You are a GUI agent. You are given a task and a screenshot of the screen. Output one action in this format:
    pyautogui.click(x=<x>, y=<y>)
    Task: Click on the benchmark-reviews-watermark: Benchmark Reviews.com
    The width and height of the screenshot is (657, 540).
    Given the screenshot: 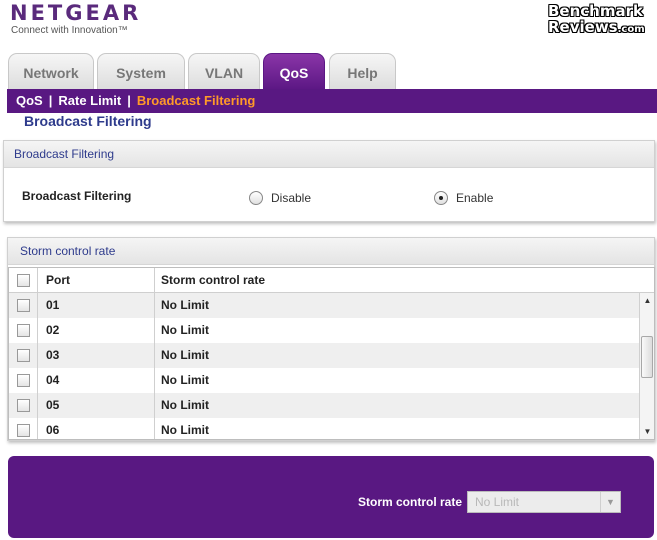 What is the action you would take?
    pyautogui.click(x=600, y=20)
    